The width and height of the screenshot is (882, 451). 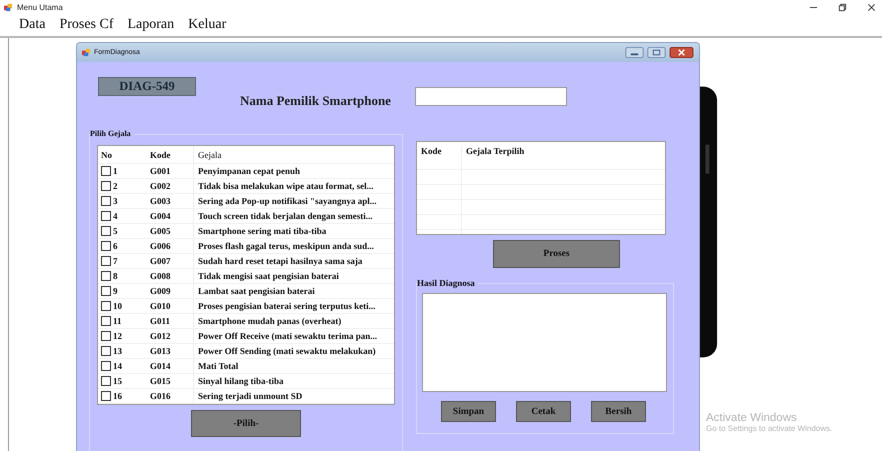 What do you see at coordinates (618, 411) in the screenshot?
I see `action-button: Bersih` at bounding box center [618, 411].